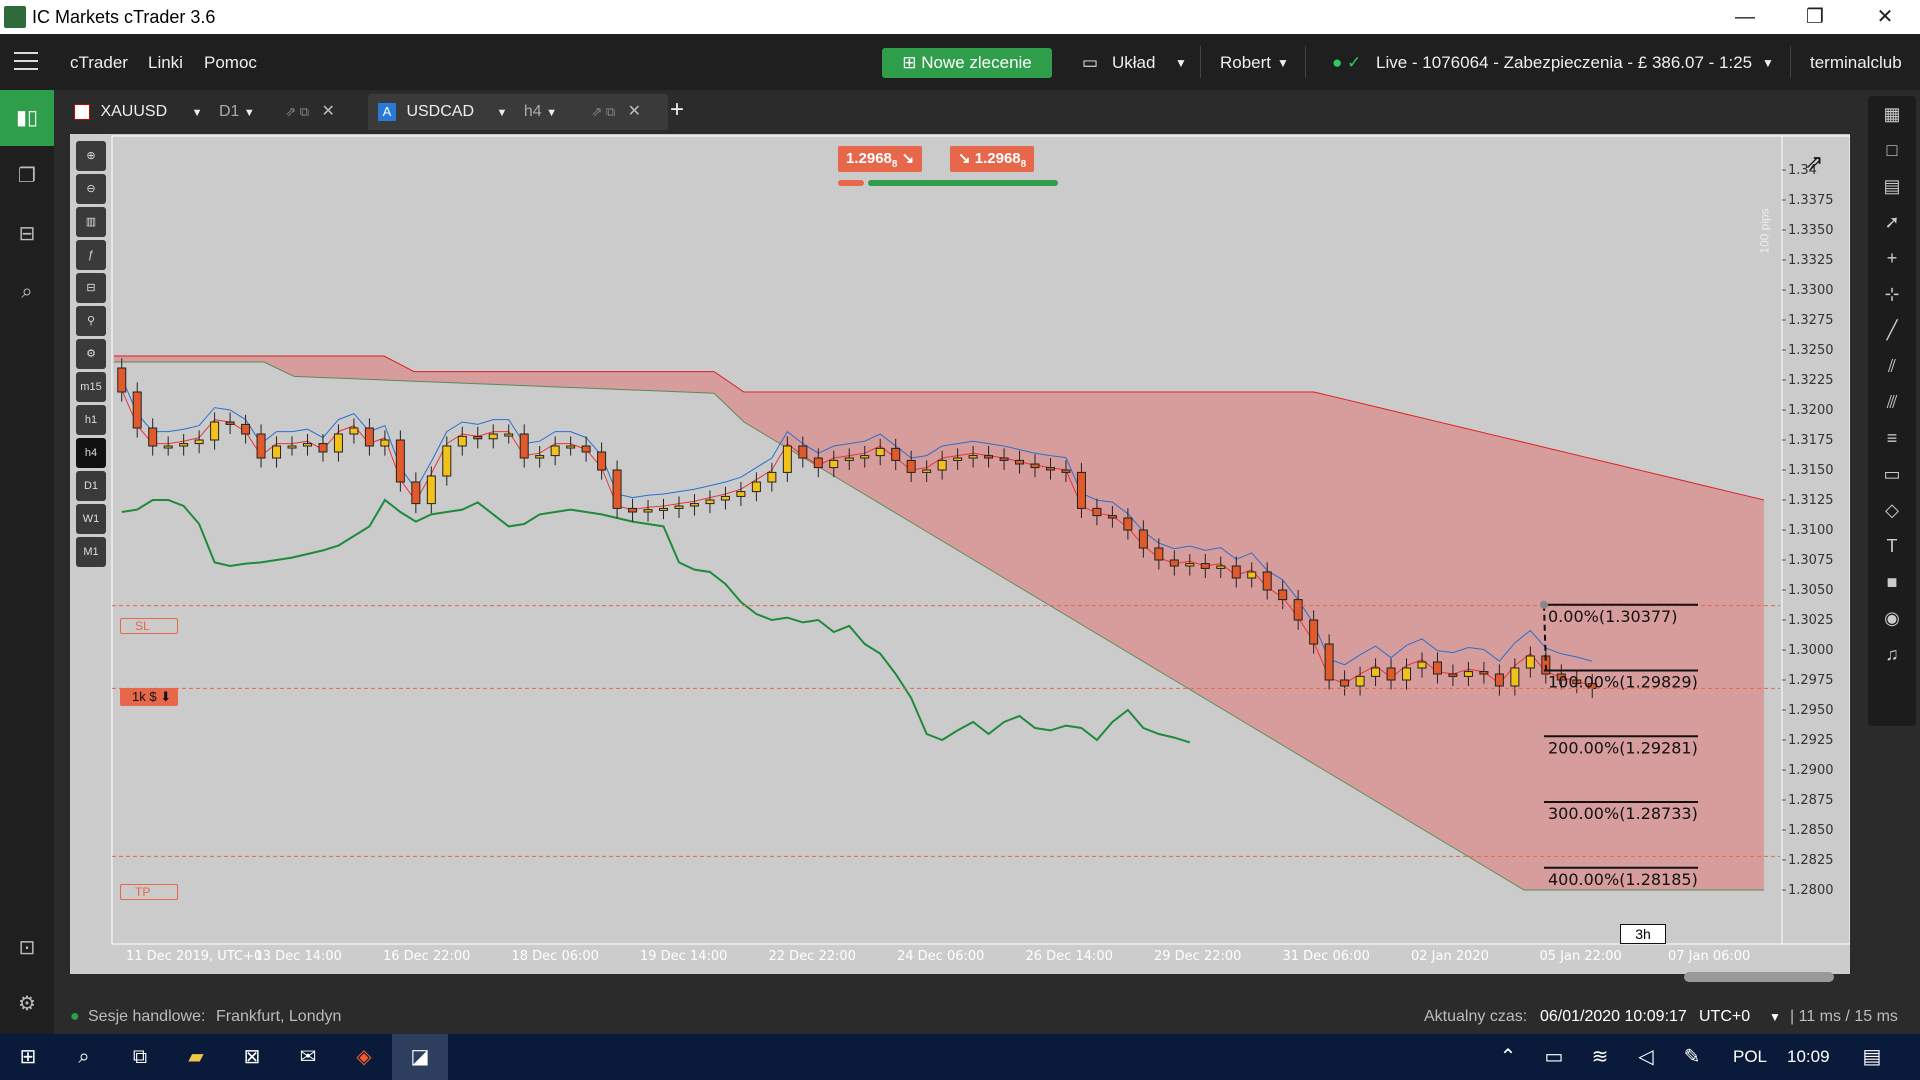 The image size is (1920, 1080). Describe the element at coordinates (91, 519) in the screenshot. I see `tf-w1: W1` at that location.